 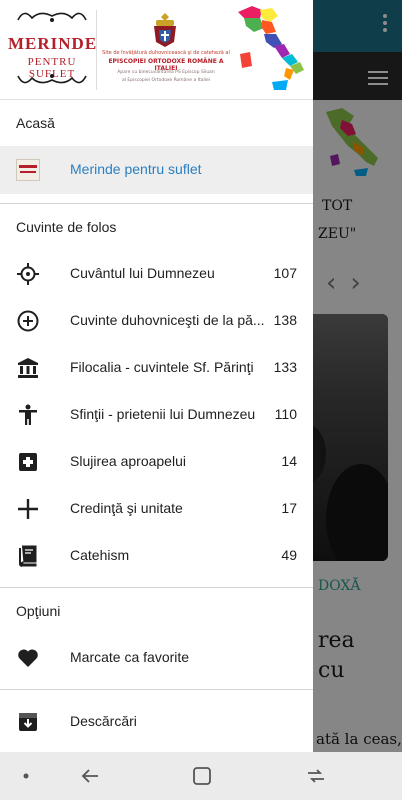 I want to click on recent-apps-icon, so click(x=316, y=776).